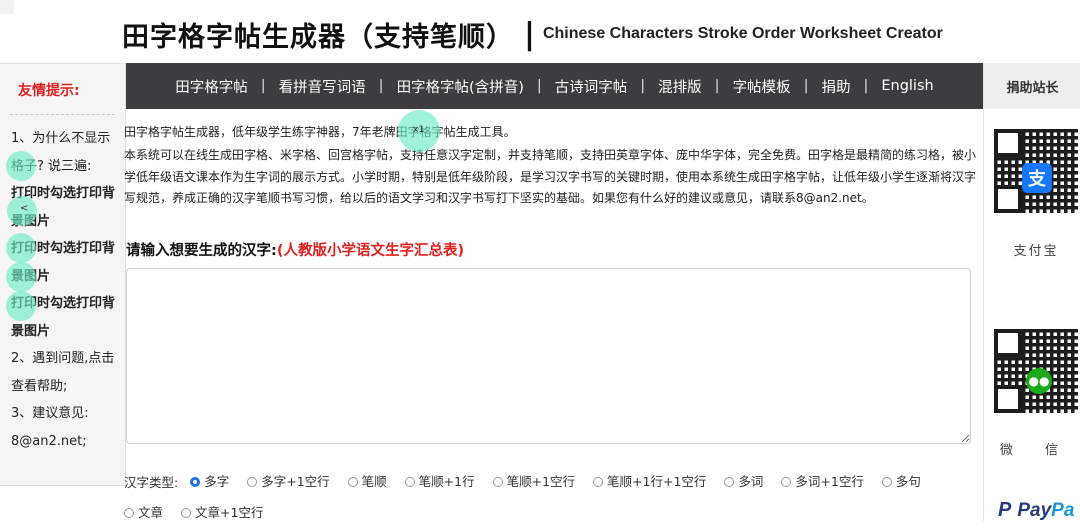 The width and height of the screenshot is (1080, 529). I want to click on corner-square, so click(7, 7).